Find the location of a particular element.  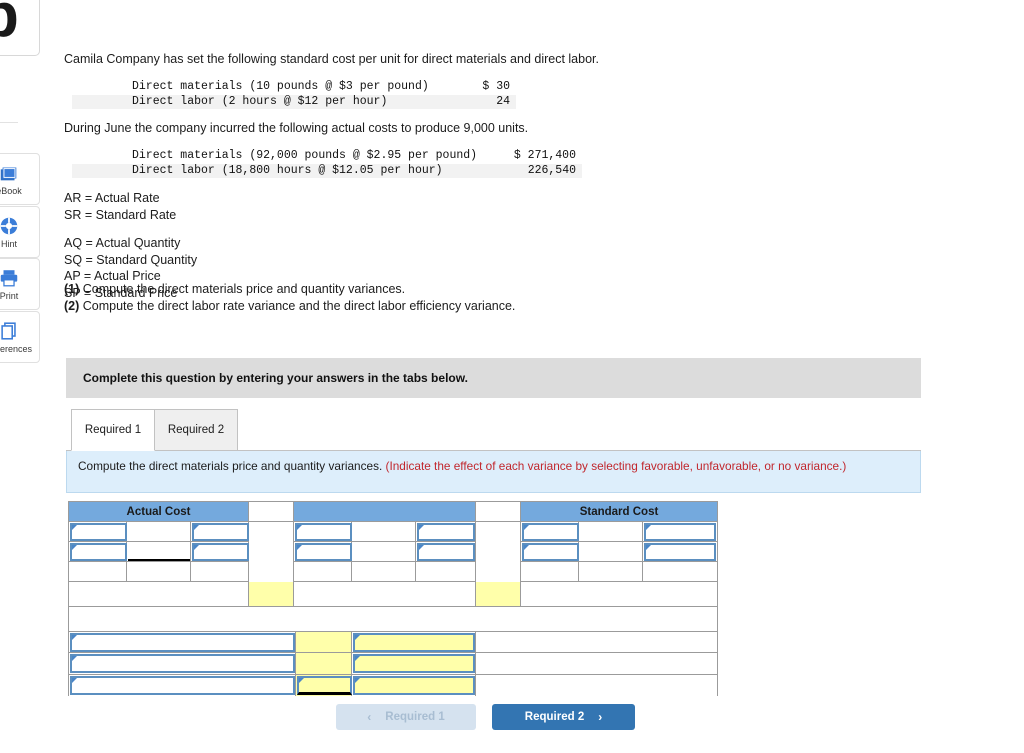

tab-required-2: Required 2 is located at coordinates (196, 430).